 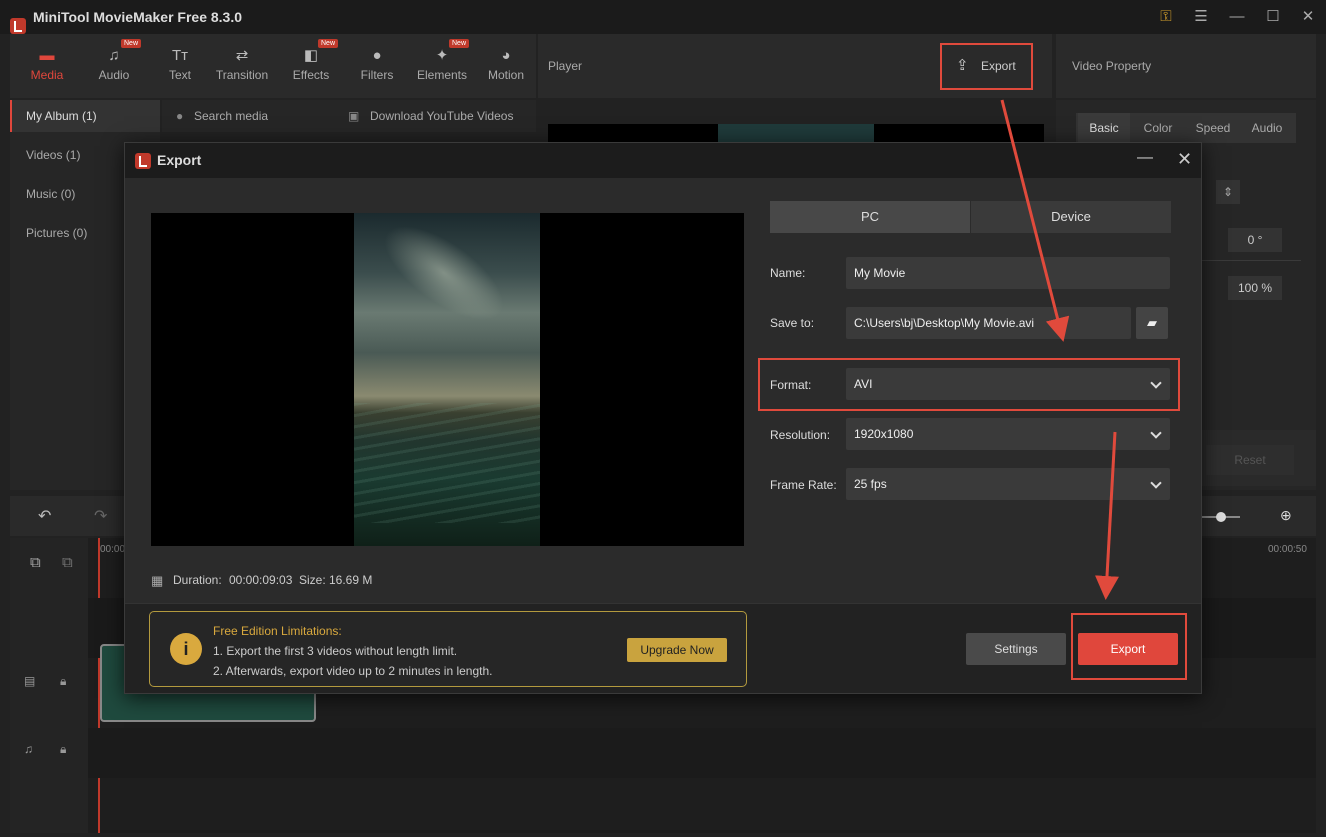 I want to click on duration-label: Duration:, so click(x=197, y=580).